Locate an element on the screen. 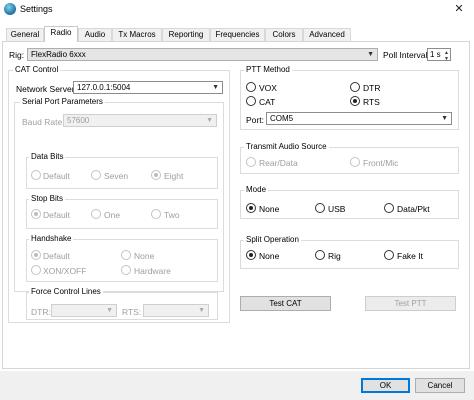 The height and width of the screenshot is (400, 474). network-server-label: Network Server: is located at coordinates (46, 89).